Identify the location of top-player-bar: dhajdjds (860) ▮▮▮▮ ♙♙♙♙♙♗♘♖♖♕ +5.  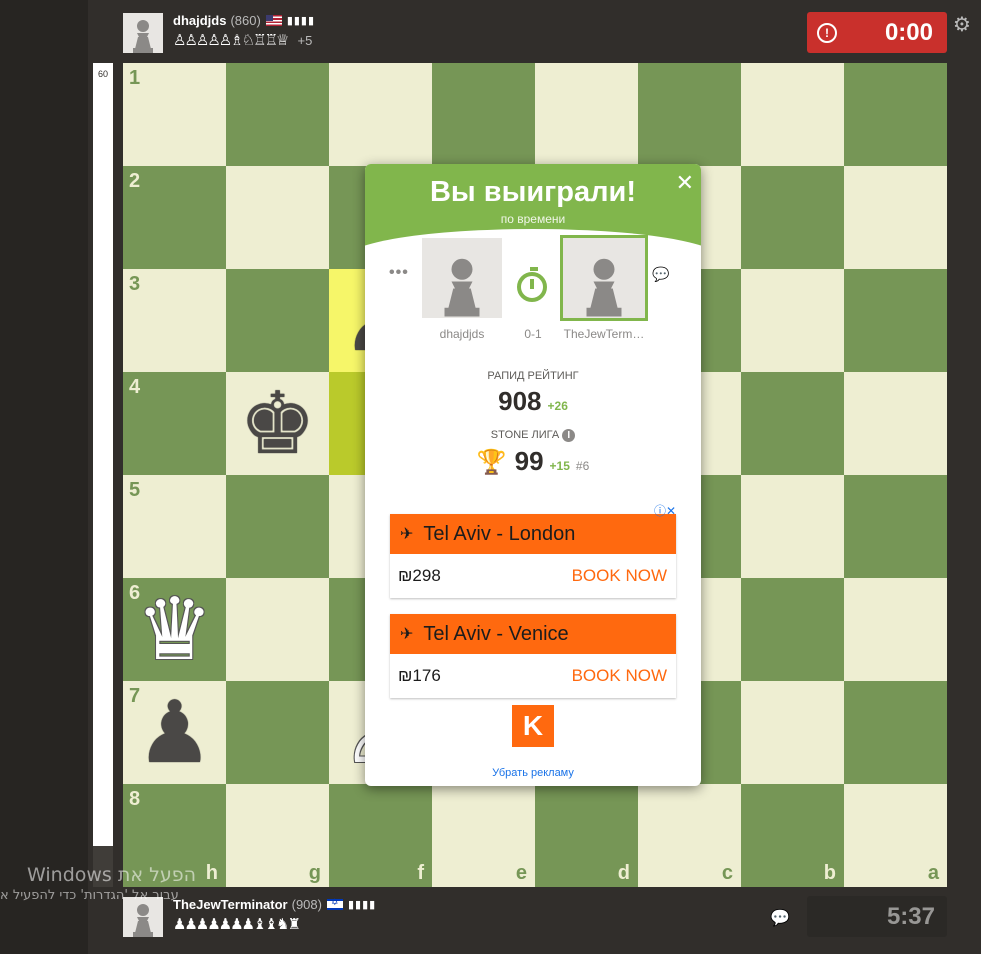
(219, 33).